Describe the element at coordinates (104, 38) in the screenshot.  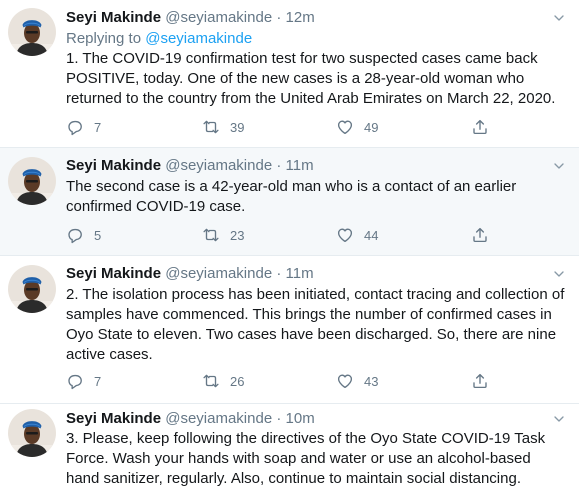
I see `replying-prefix: Replying to` at that location.